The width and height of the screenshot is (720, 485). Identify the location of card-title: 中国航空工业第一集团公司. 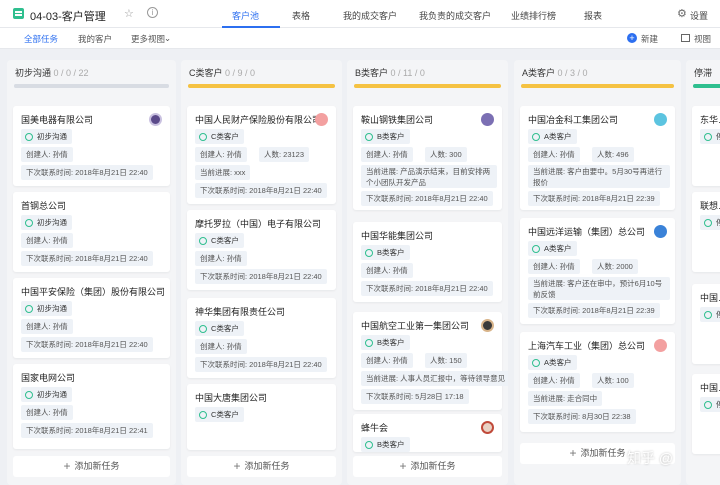
(415, 326).